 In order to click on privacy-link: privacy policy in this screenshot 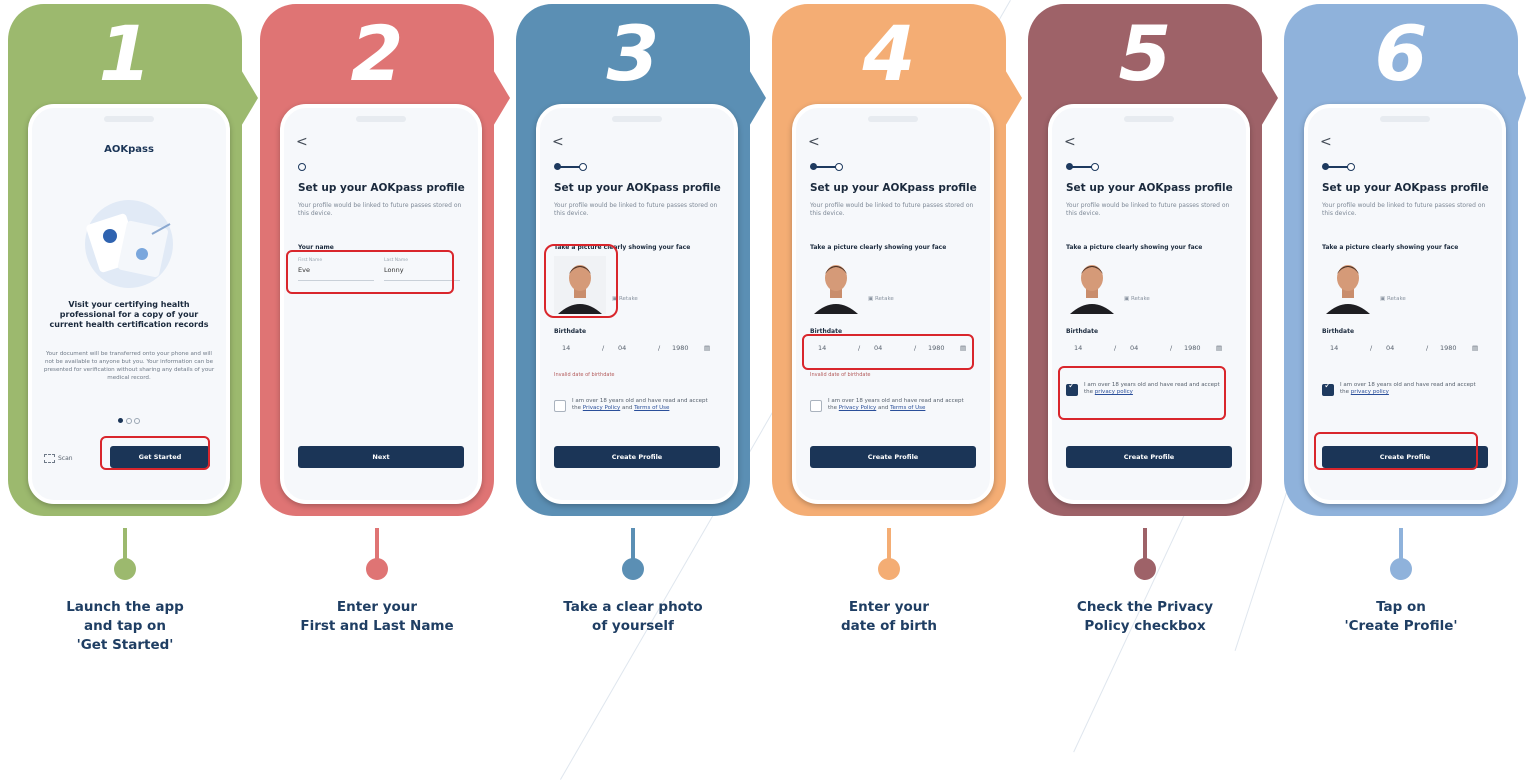, I will do `click(1370, 392)`.